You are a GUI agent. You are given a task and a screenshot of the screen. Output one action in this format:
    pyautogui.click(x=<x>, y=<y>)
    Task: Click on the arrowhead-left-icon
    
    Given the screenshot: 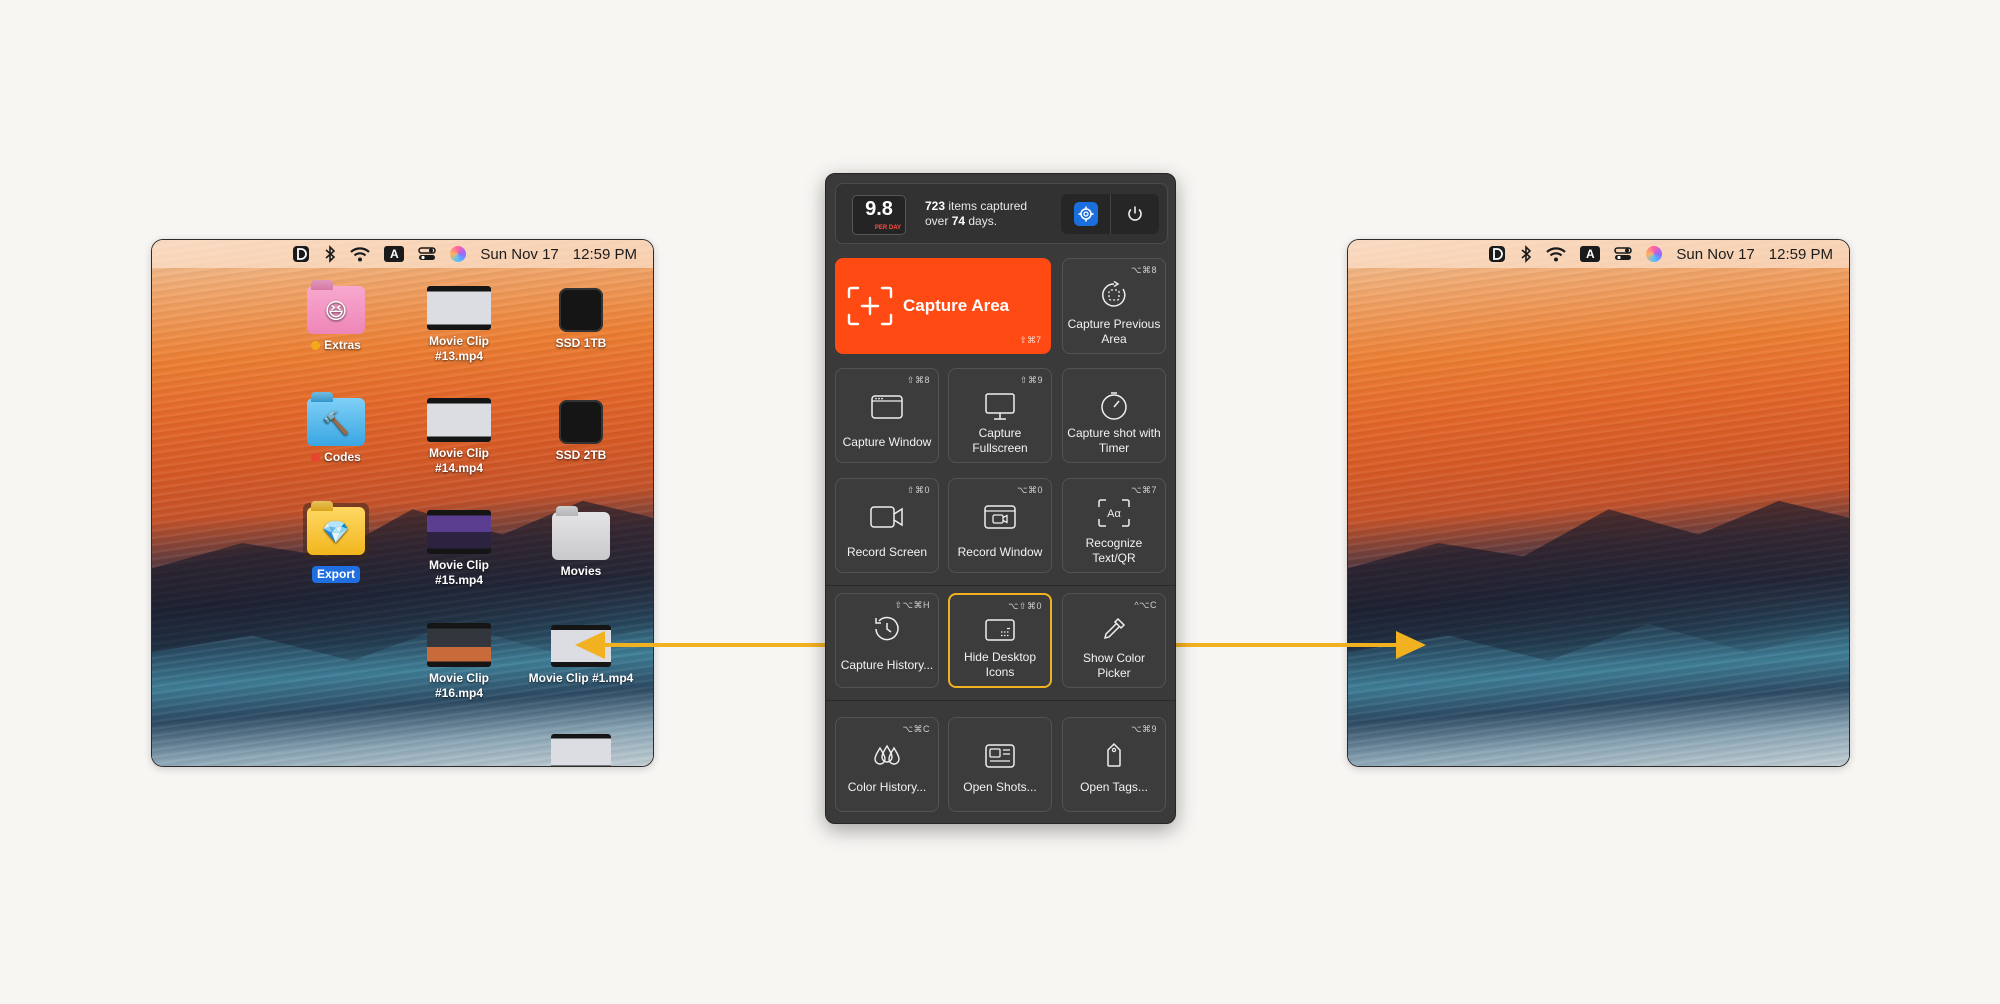 What is the action you would take?
    pyautogui.click(x=590, y=645)
    